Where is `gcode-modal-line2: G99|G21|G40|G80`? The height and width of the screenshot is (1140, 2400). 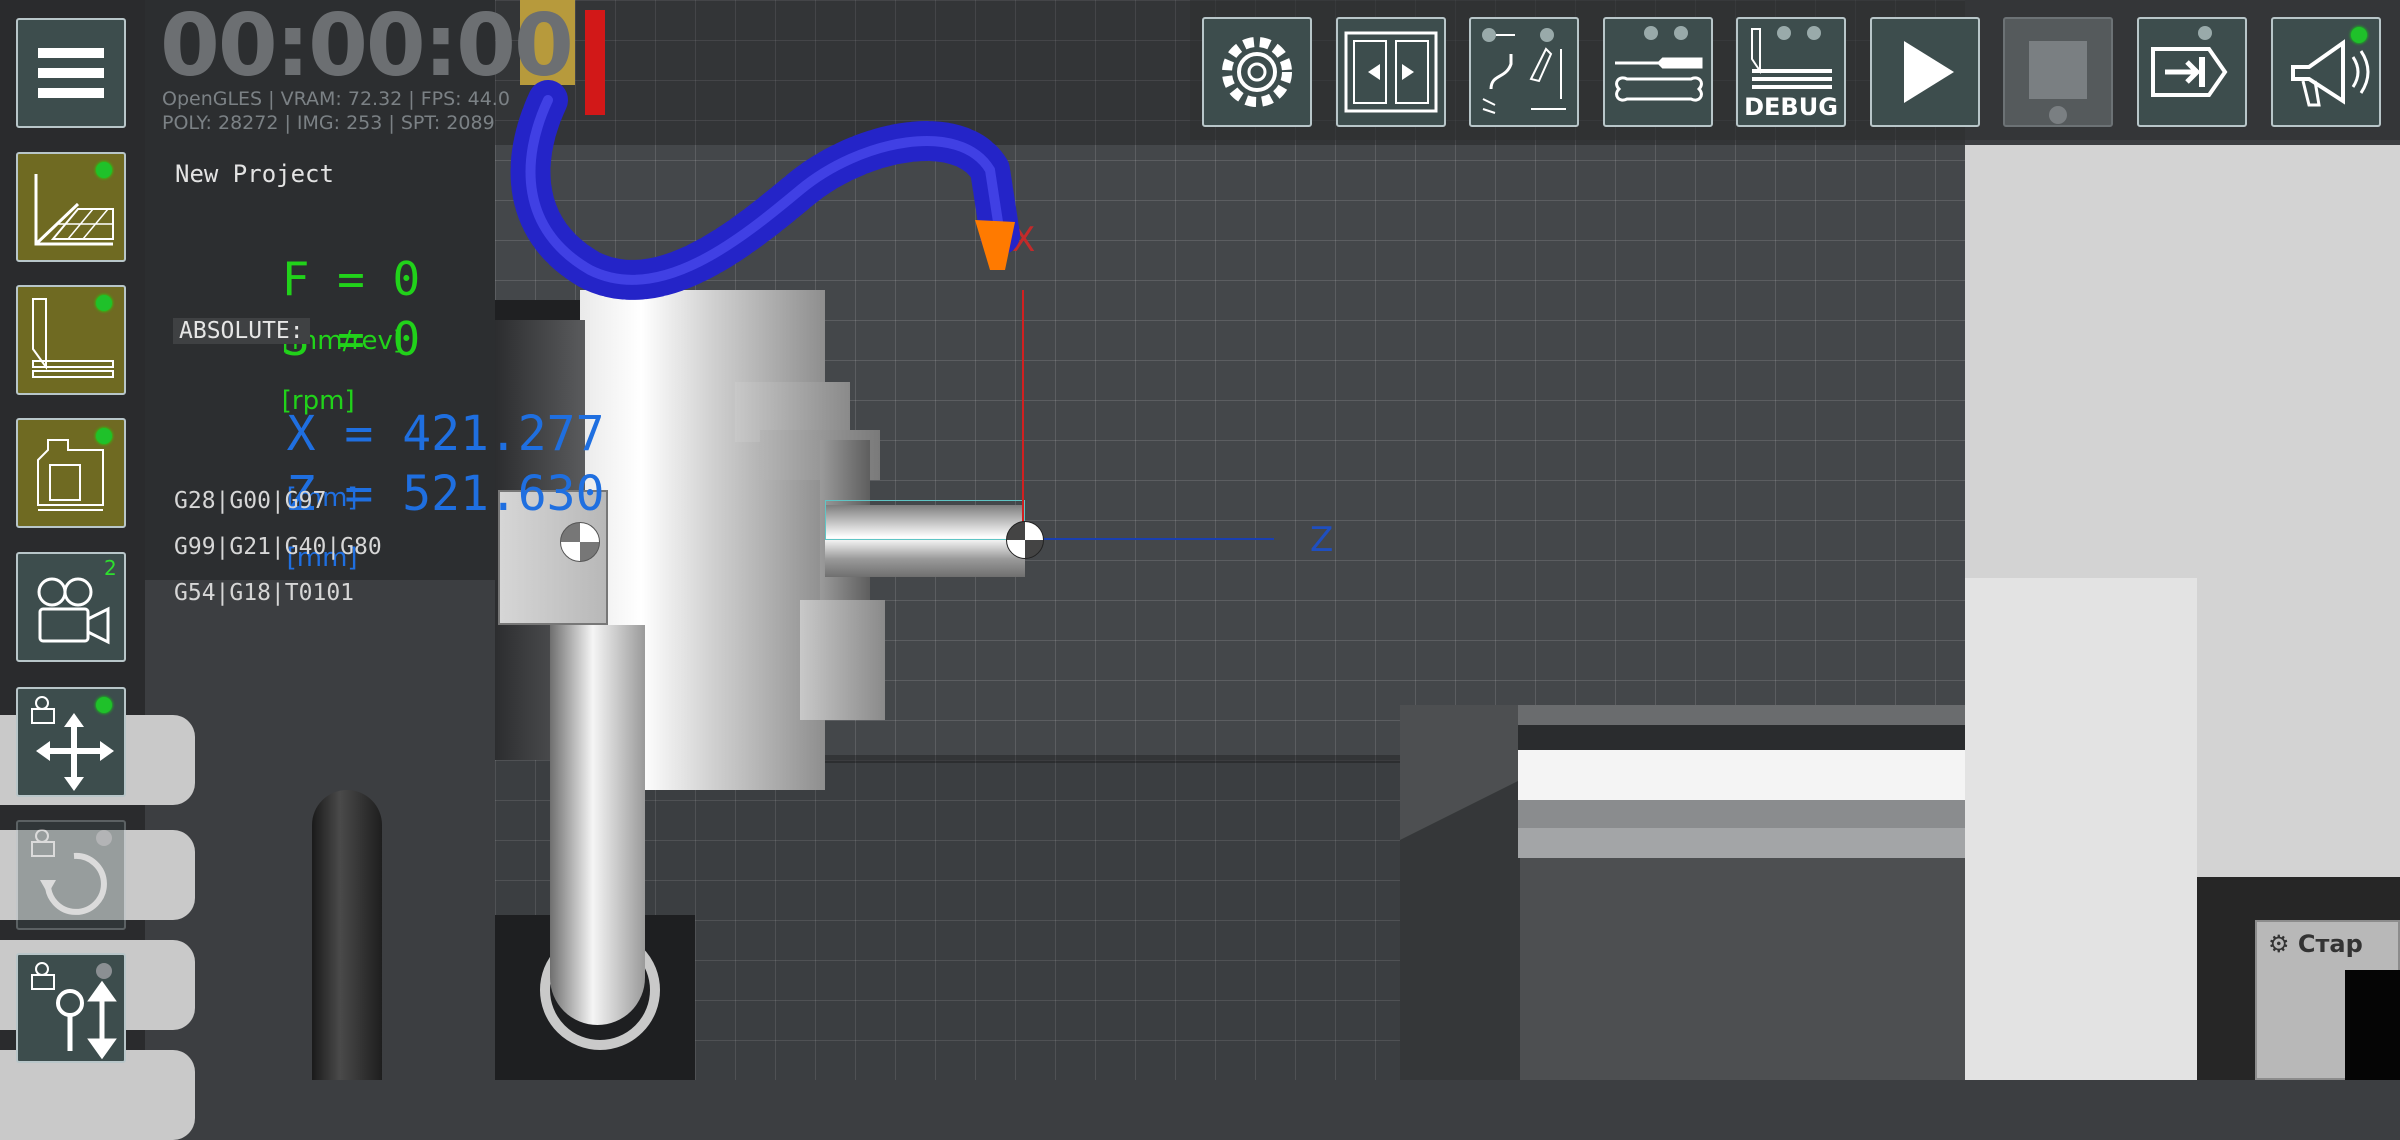
gcode-modal-line2: G99|G21|G40|G80 is located at coordinates (278, 547).